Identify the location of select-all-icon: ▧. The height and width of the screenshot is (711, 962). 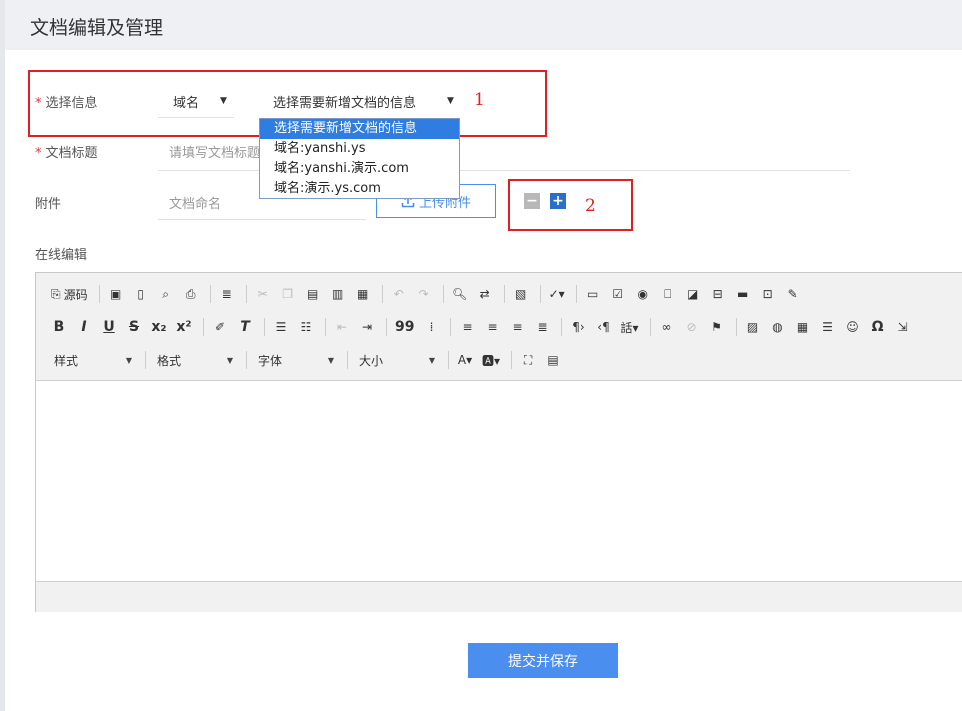
(521, 294).